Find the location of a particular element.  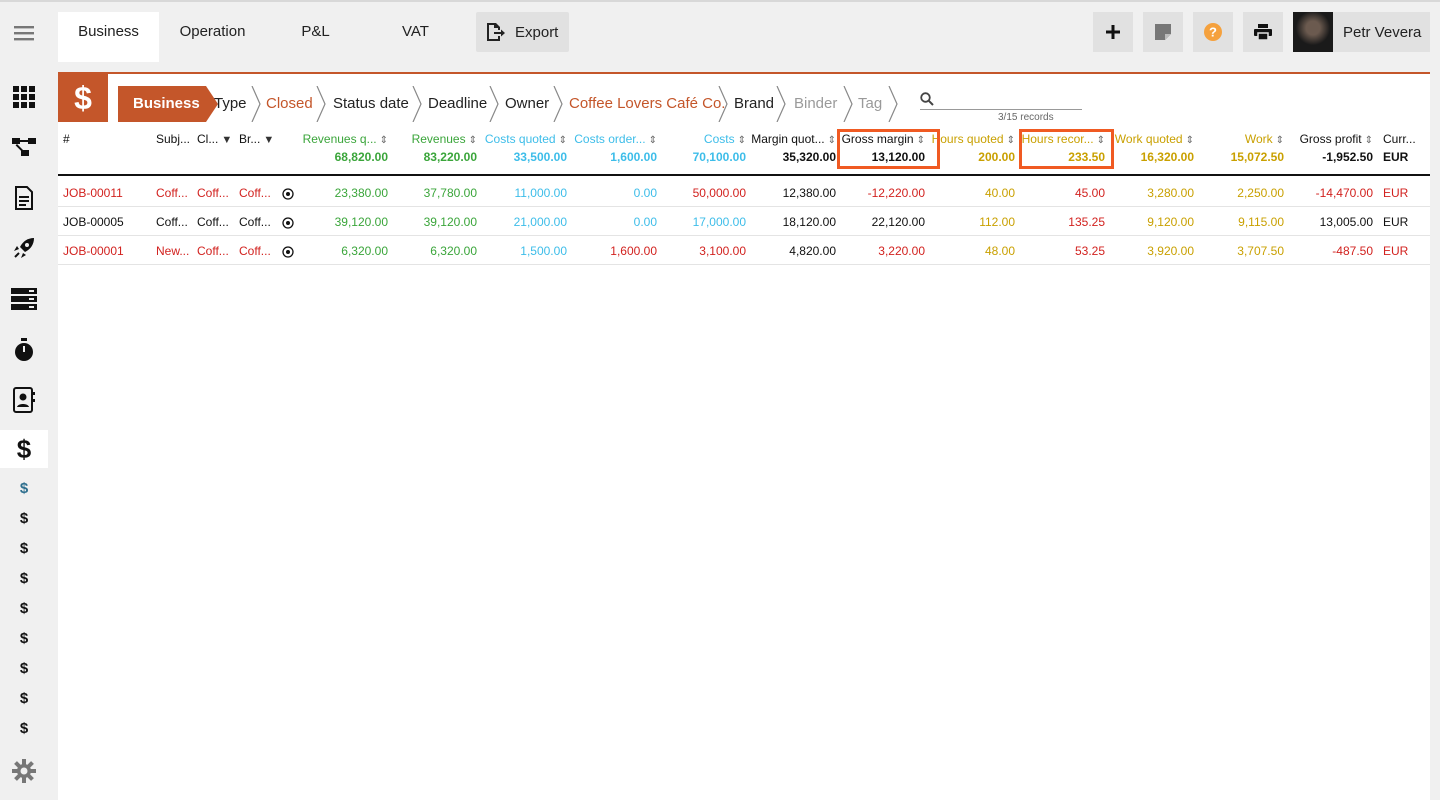

sticky-note-icon is located at coordinates (1163, 32).